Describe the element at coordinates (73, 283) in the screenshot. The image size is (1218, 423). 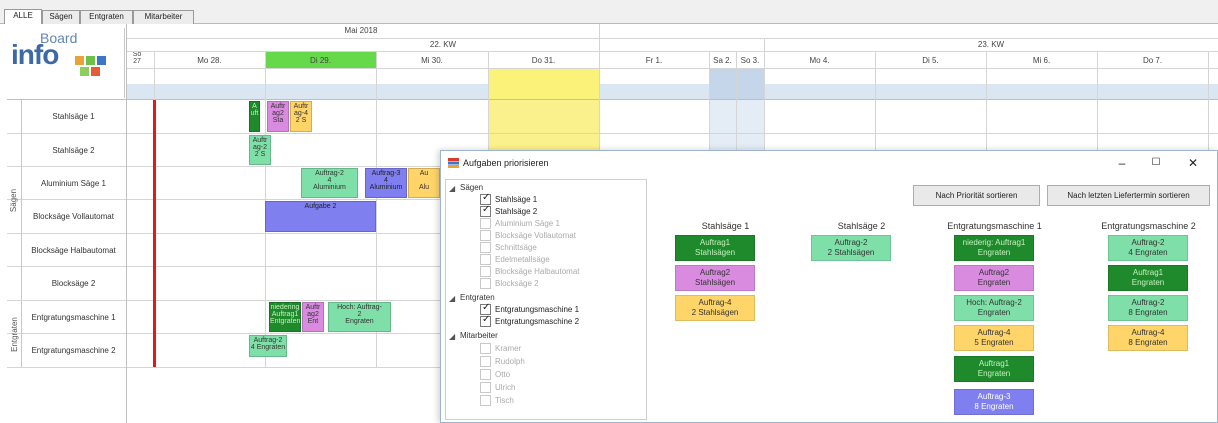
I see `row-label-blocksaege-2: Blocksäge 2` at that location.